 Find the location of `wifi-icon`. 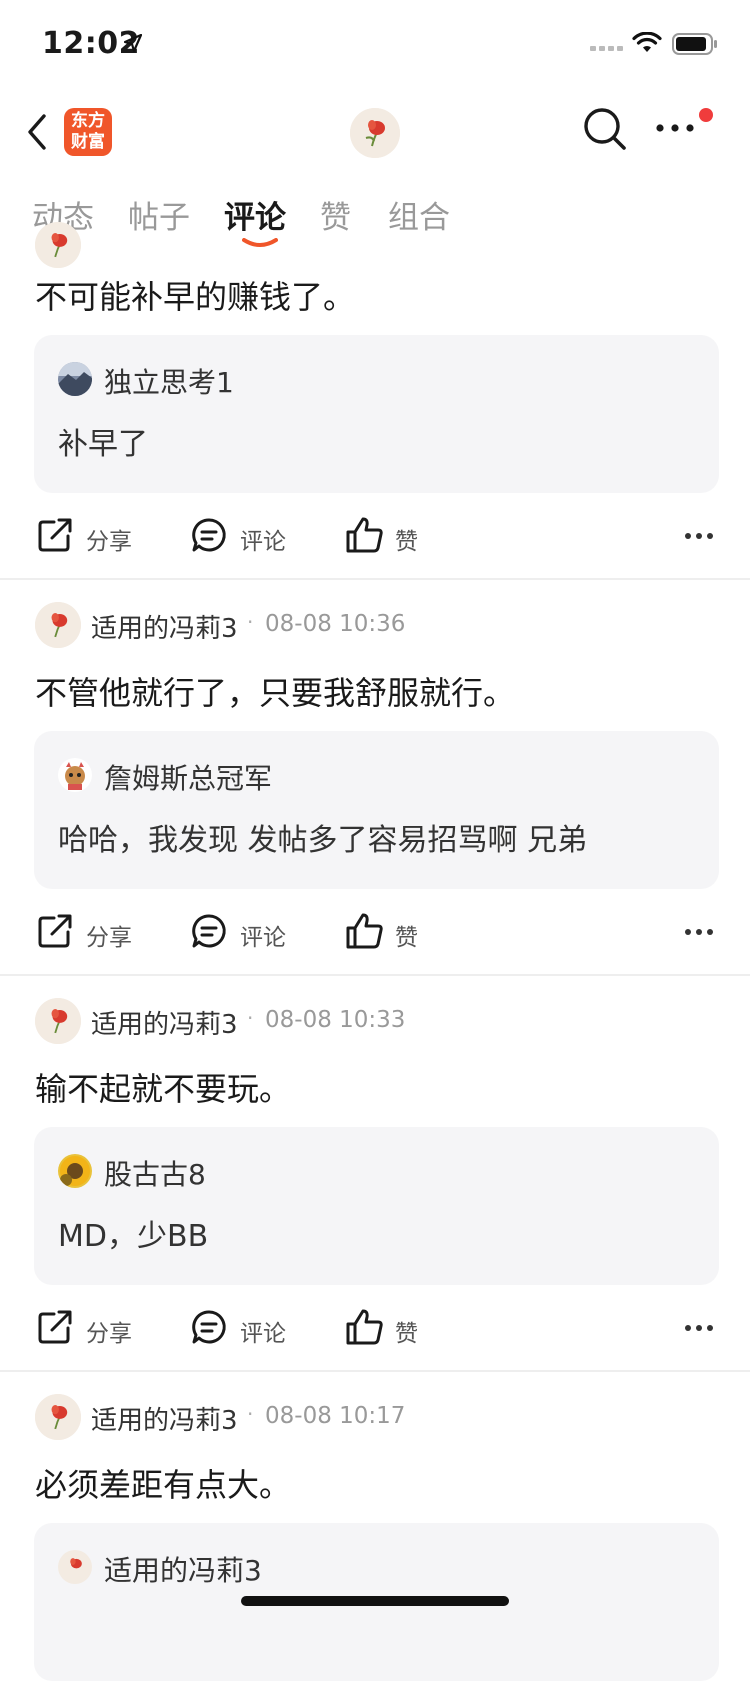

wifi-icon is located at coordinates (647, 42).